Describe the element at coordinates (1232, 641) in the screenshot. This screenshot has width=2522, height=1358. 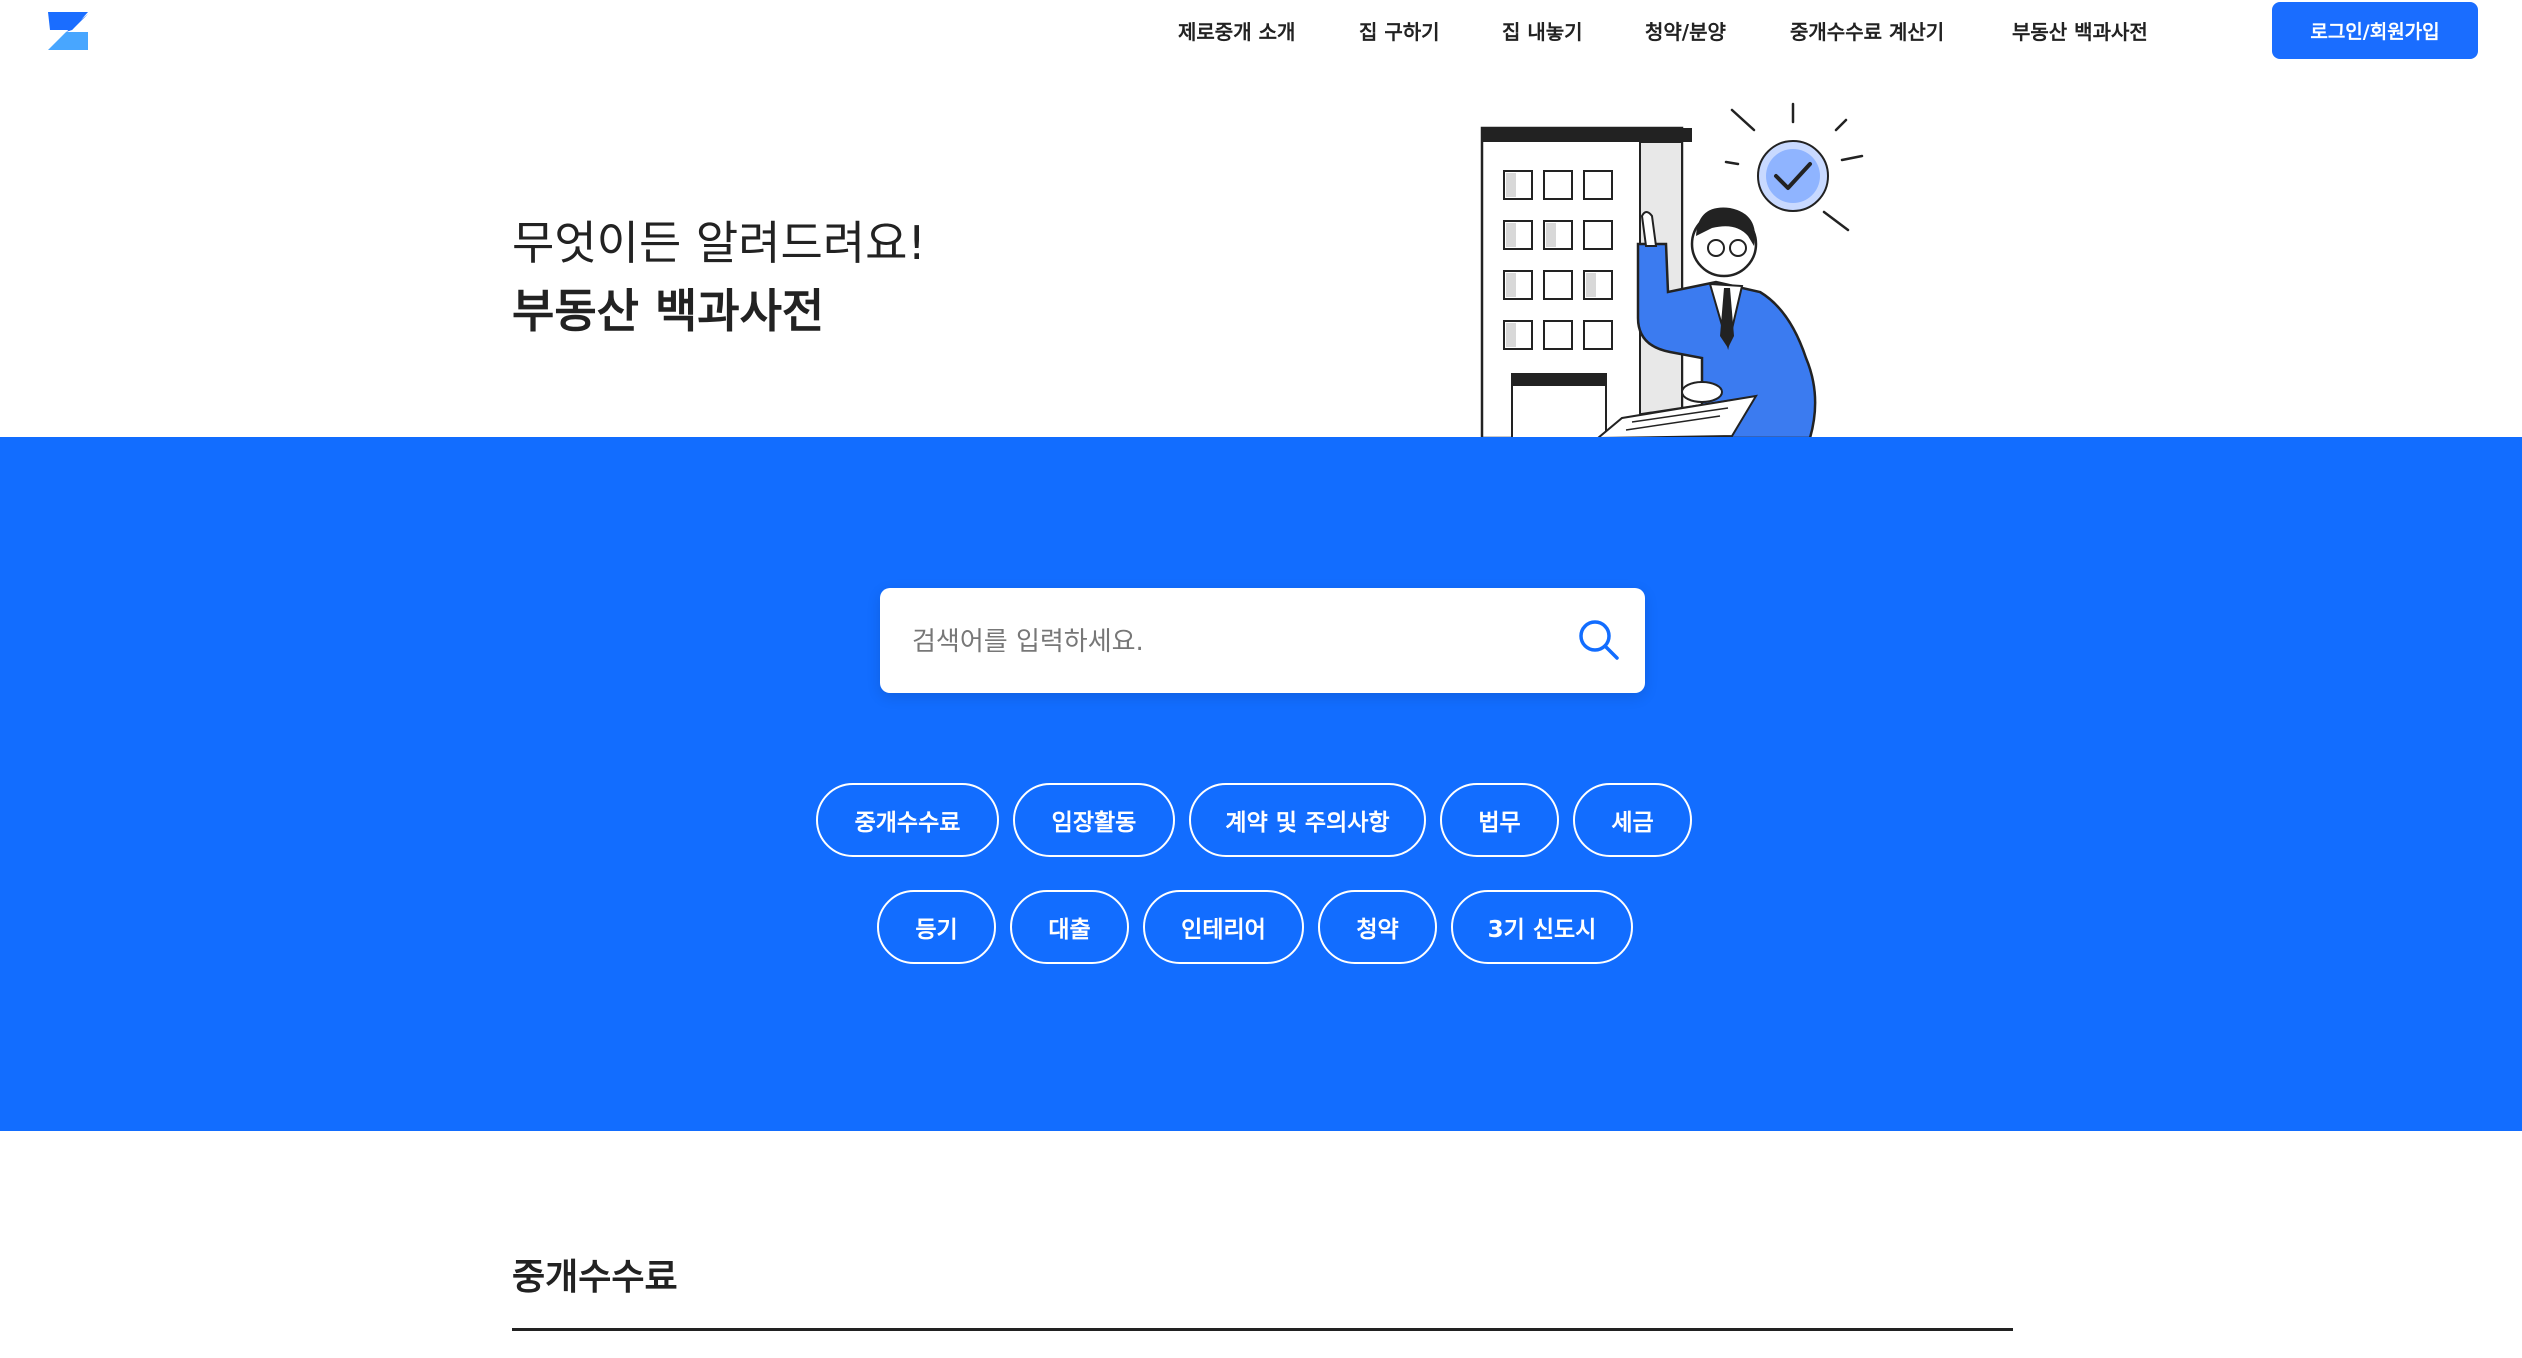
I see `search-input` at that location.